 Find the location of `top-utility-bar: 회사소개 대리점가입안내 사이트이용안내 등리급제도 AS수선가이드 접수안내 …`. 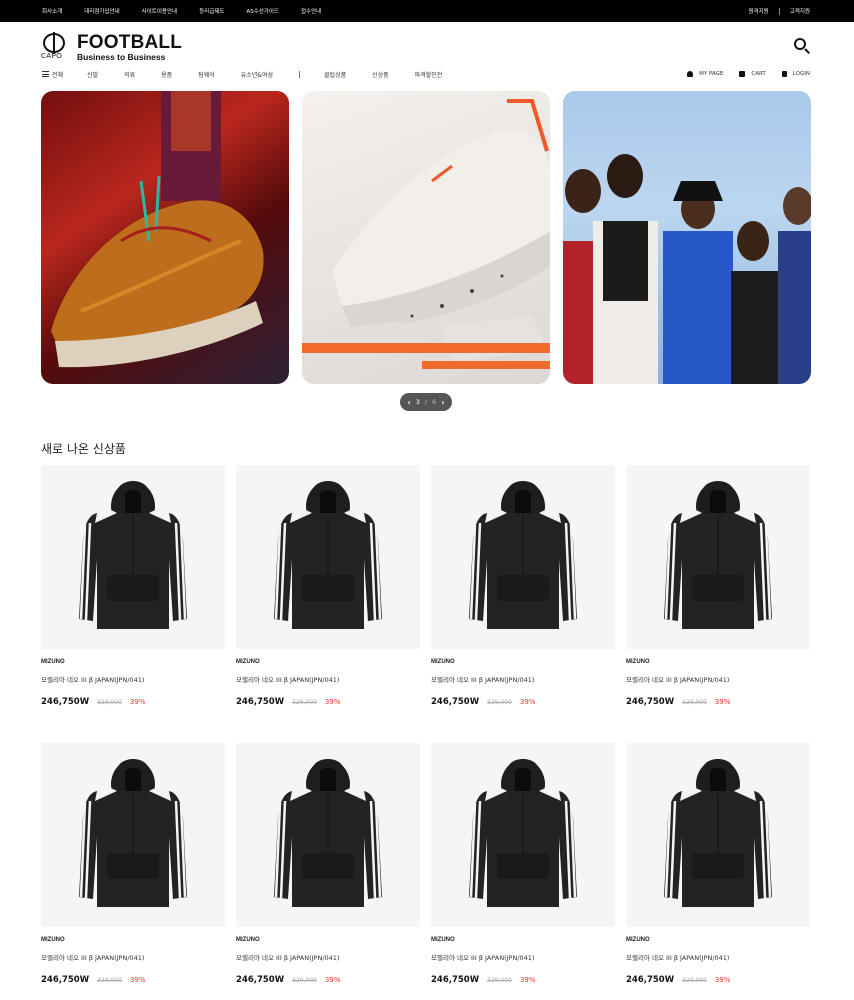

top-utility-bar: 회사소개 대리점가입안내 사이트이용안내 등리급제도 AS수선가이드 접수안내 … is located at coordinates (427, 11).